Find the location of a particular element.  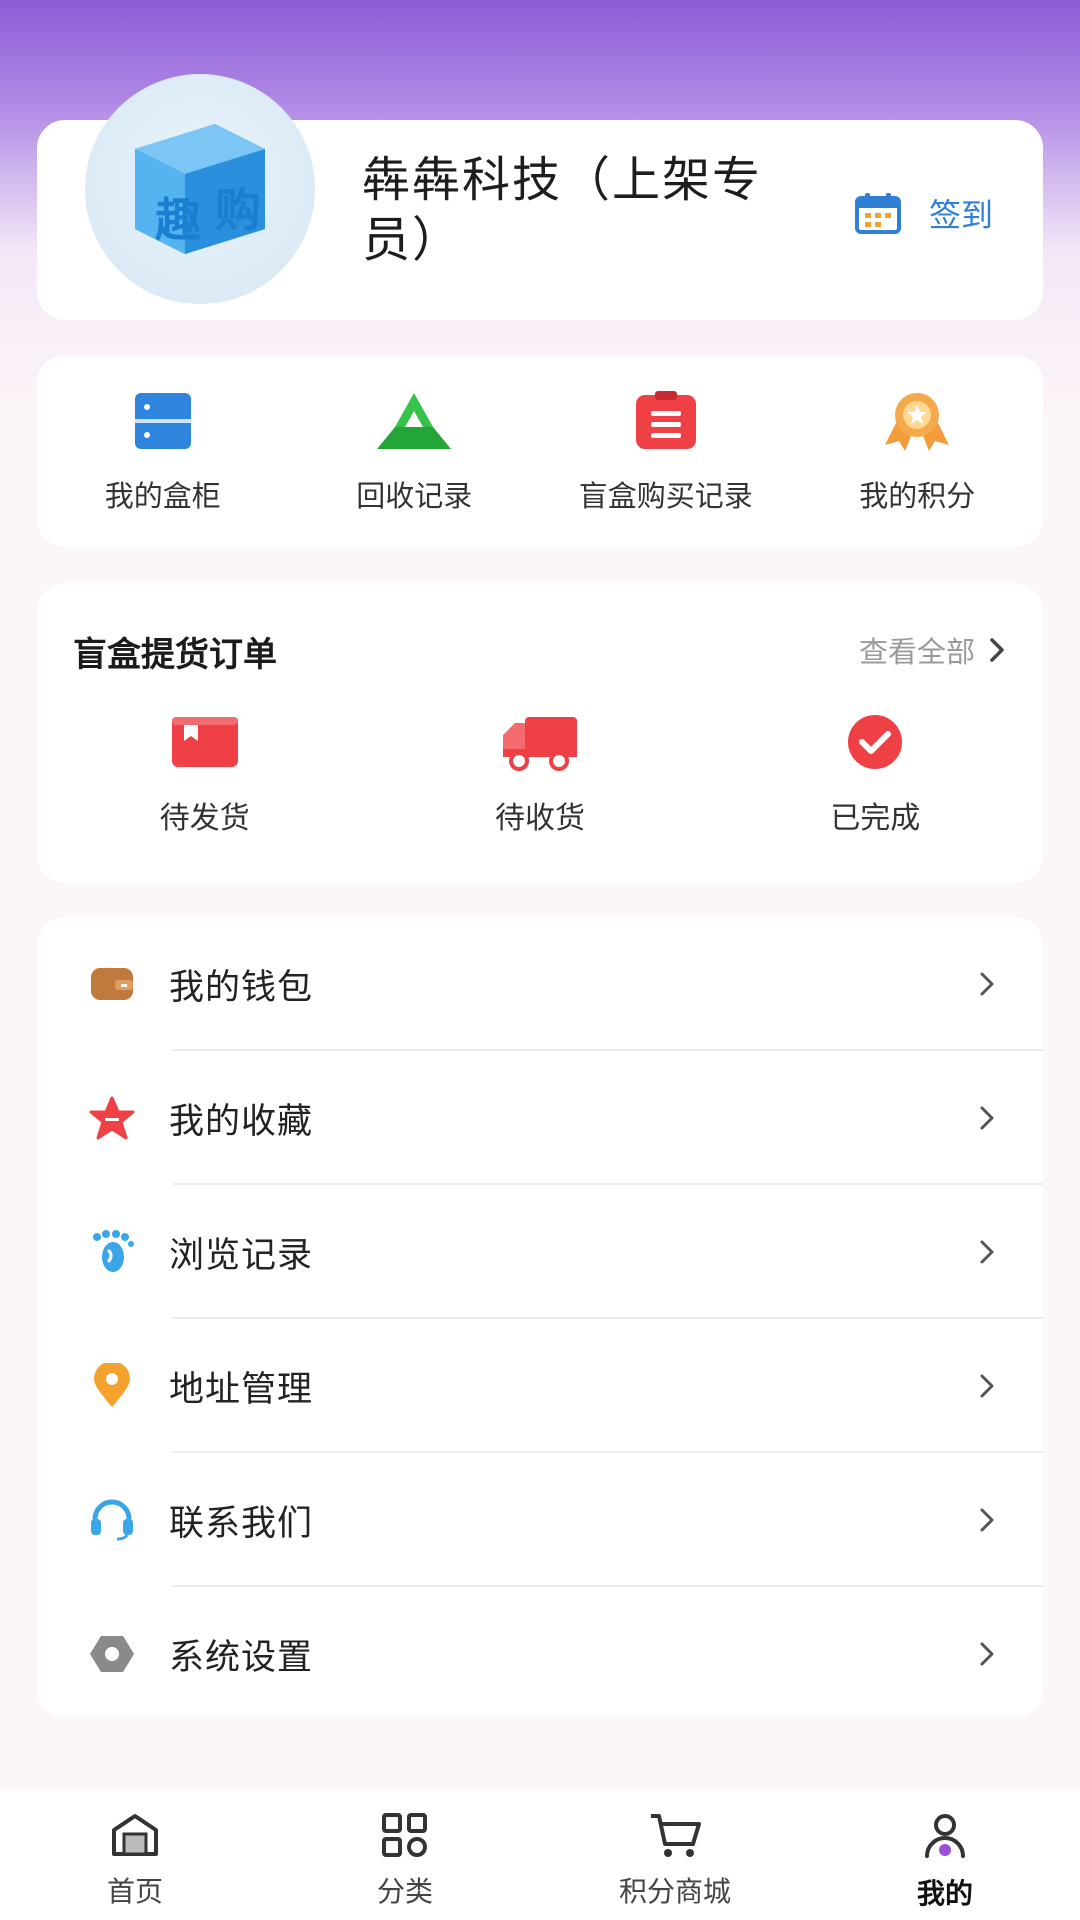

quick-label: 我的盒柜 is located at coordinates (162, 496).